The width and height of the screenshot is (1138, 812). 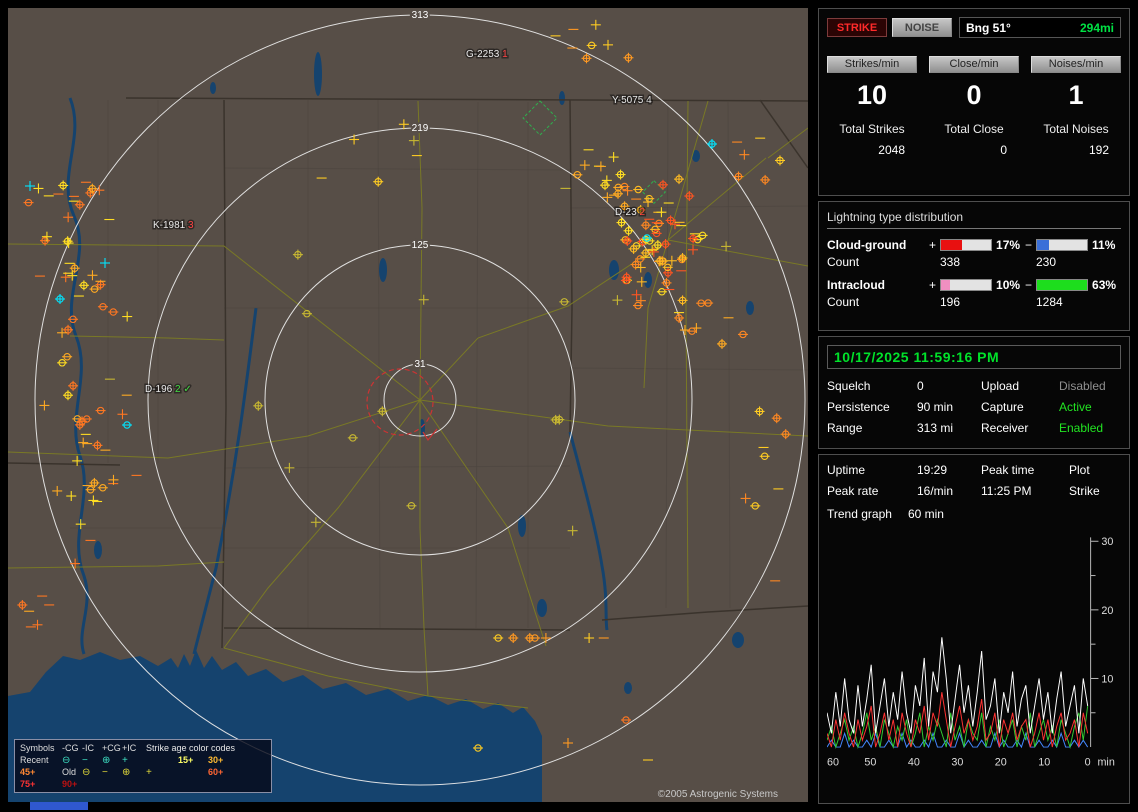 I want to click on upload-label: Upload, so click(x=1000, y=386).